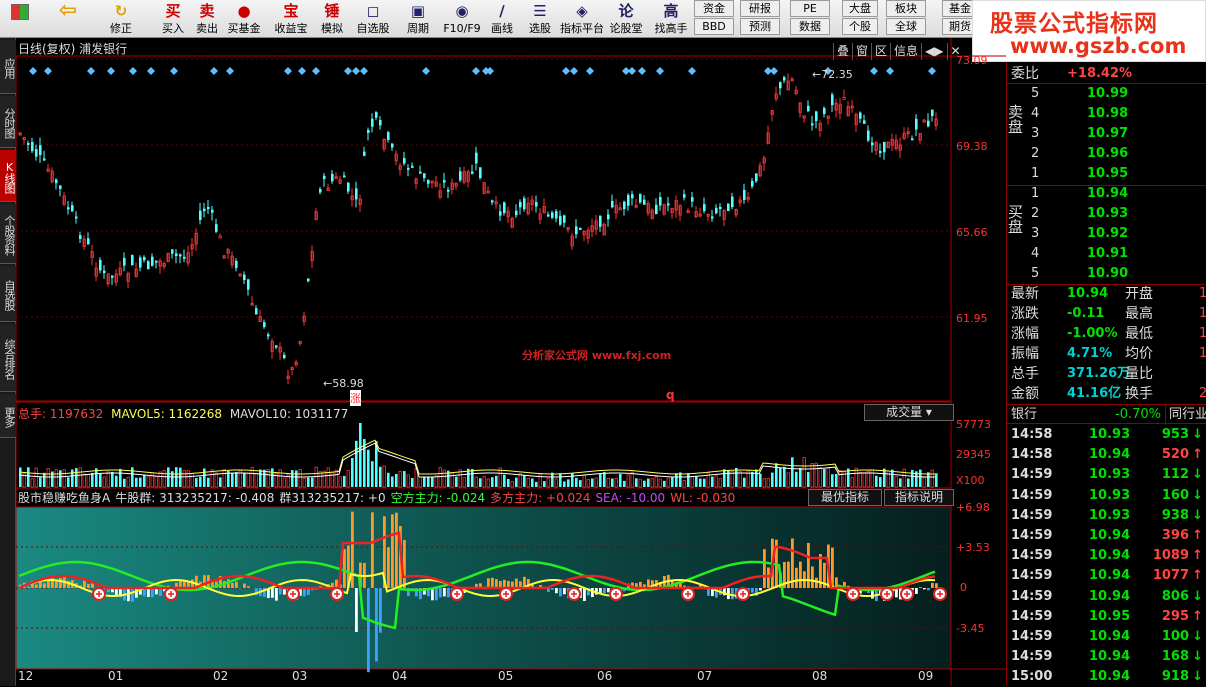 This screenshot has width=1206, height=687. Describe the element at coordinates (1106, 617) in the screenshot. I see `tick-row: 14:5910.95295↑` at that location.